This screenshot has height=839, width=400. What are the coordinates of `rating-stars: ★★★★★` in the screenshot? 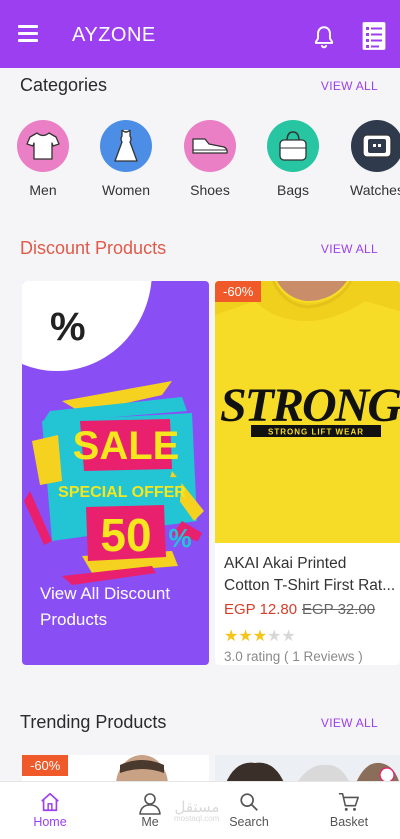 It's located at (260, 636).